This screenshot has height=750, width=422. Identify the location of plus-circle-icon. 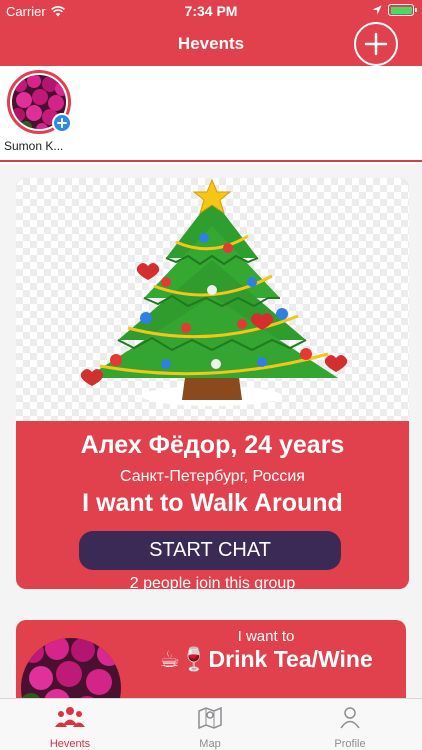
(376, 44).